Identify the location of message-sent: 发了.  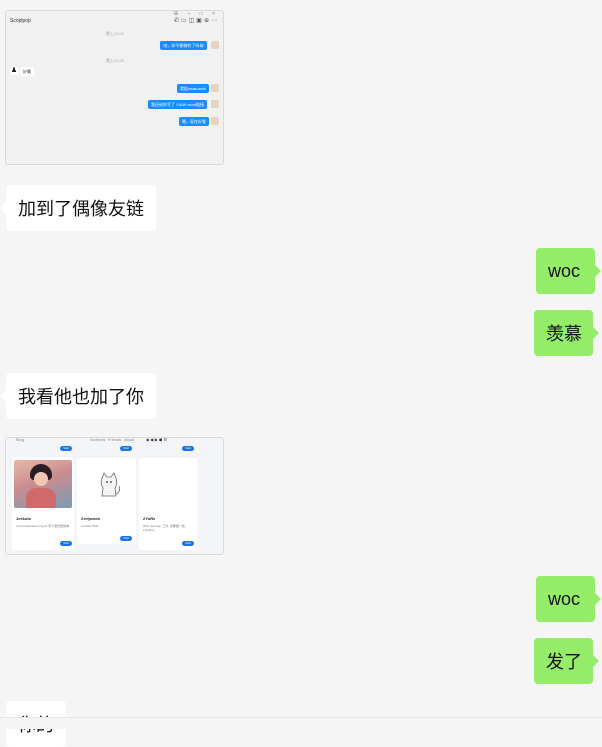
(566, 661).